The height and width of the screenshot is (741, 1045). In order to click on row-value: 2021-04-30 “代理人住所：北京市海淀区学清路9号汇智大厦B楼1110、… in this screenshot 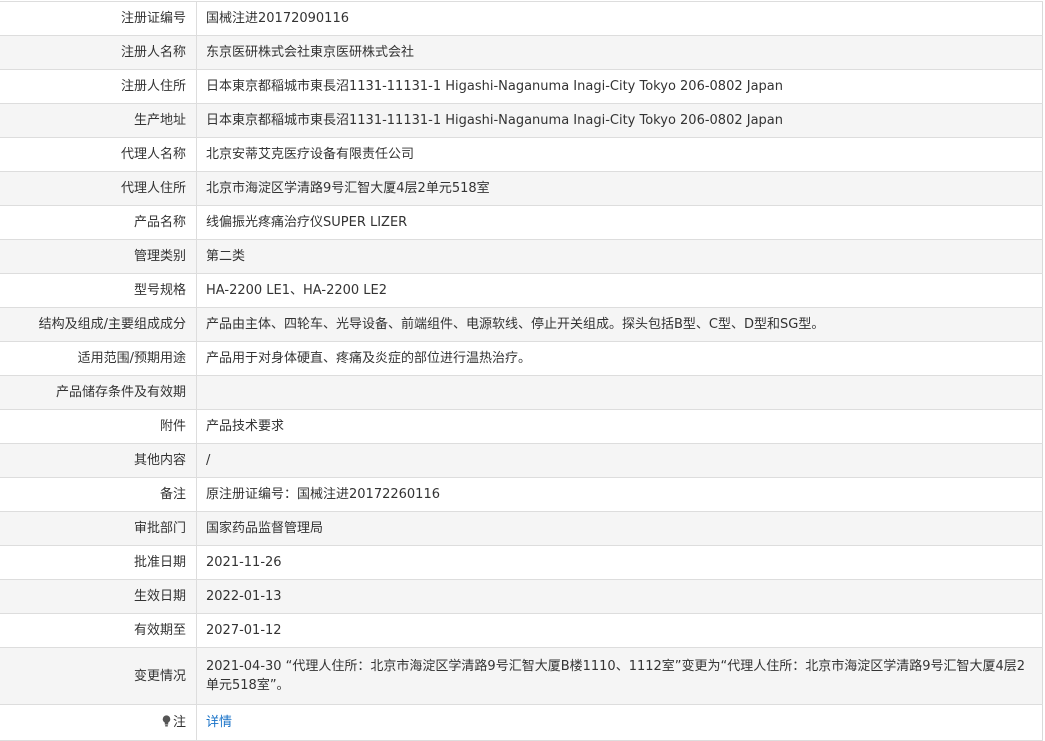, I will do `click(619, 676)`.